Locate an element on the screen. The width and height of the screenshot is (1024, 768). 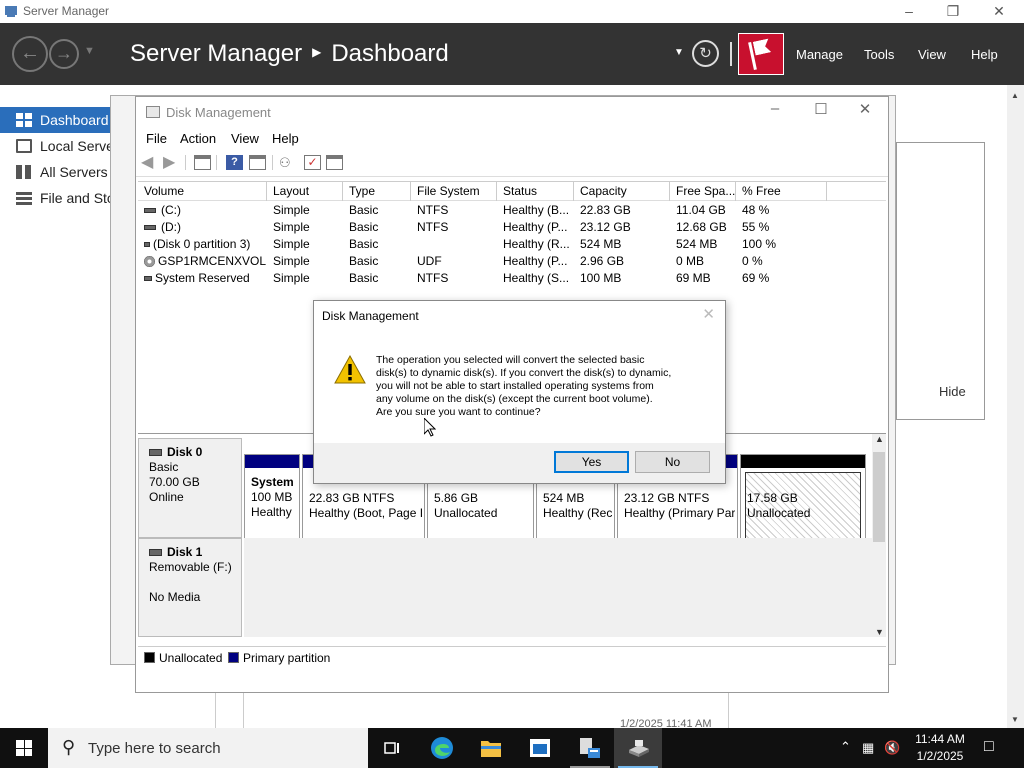
search-placeholder: Type here to search is located at coordinates (154, 748).